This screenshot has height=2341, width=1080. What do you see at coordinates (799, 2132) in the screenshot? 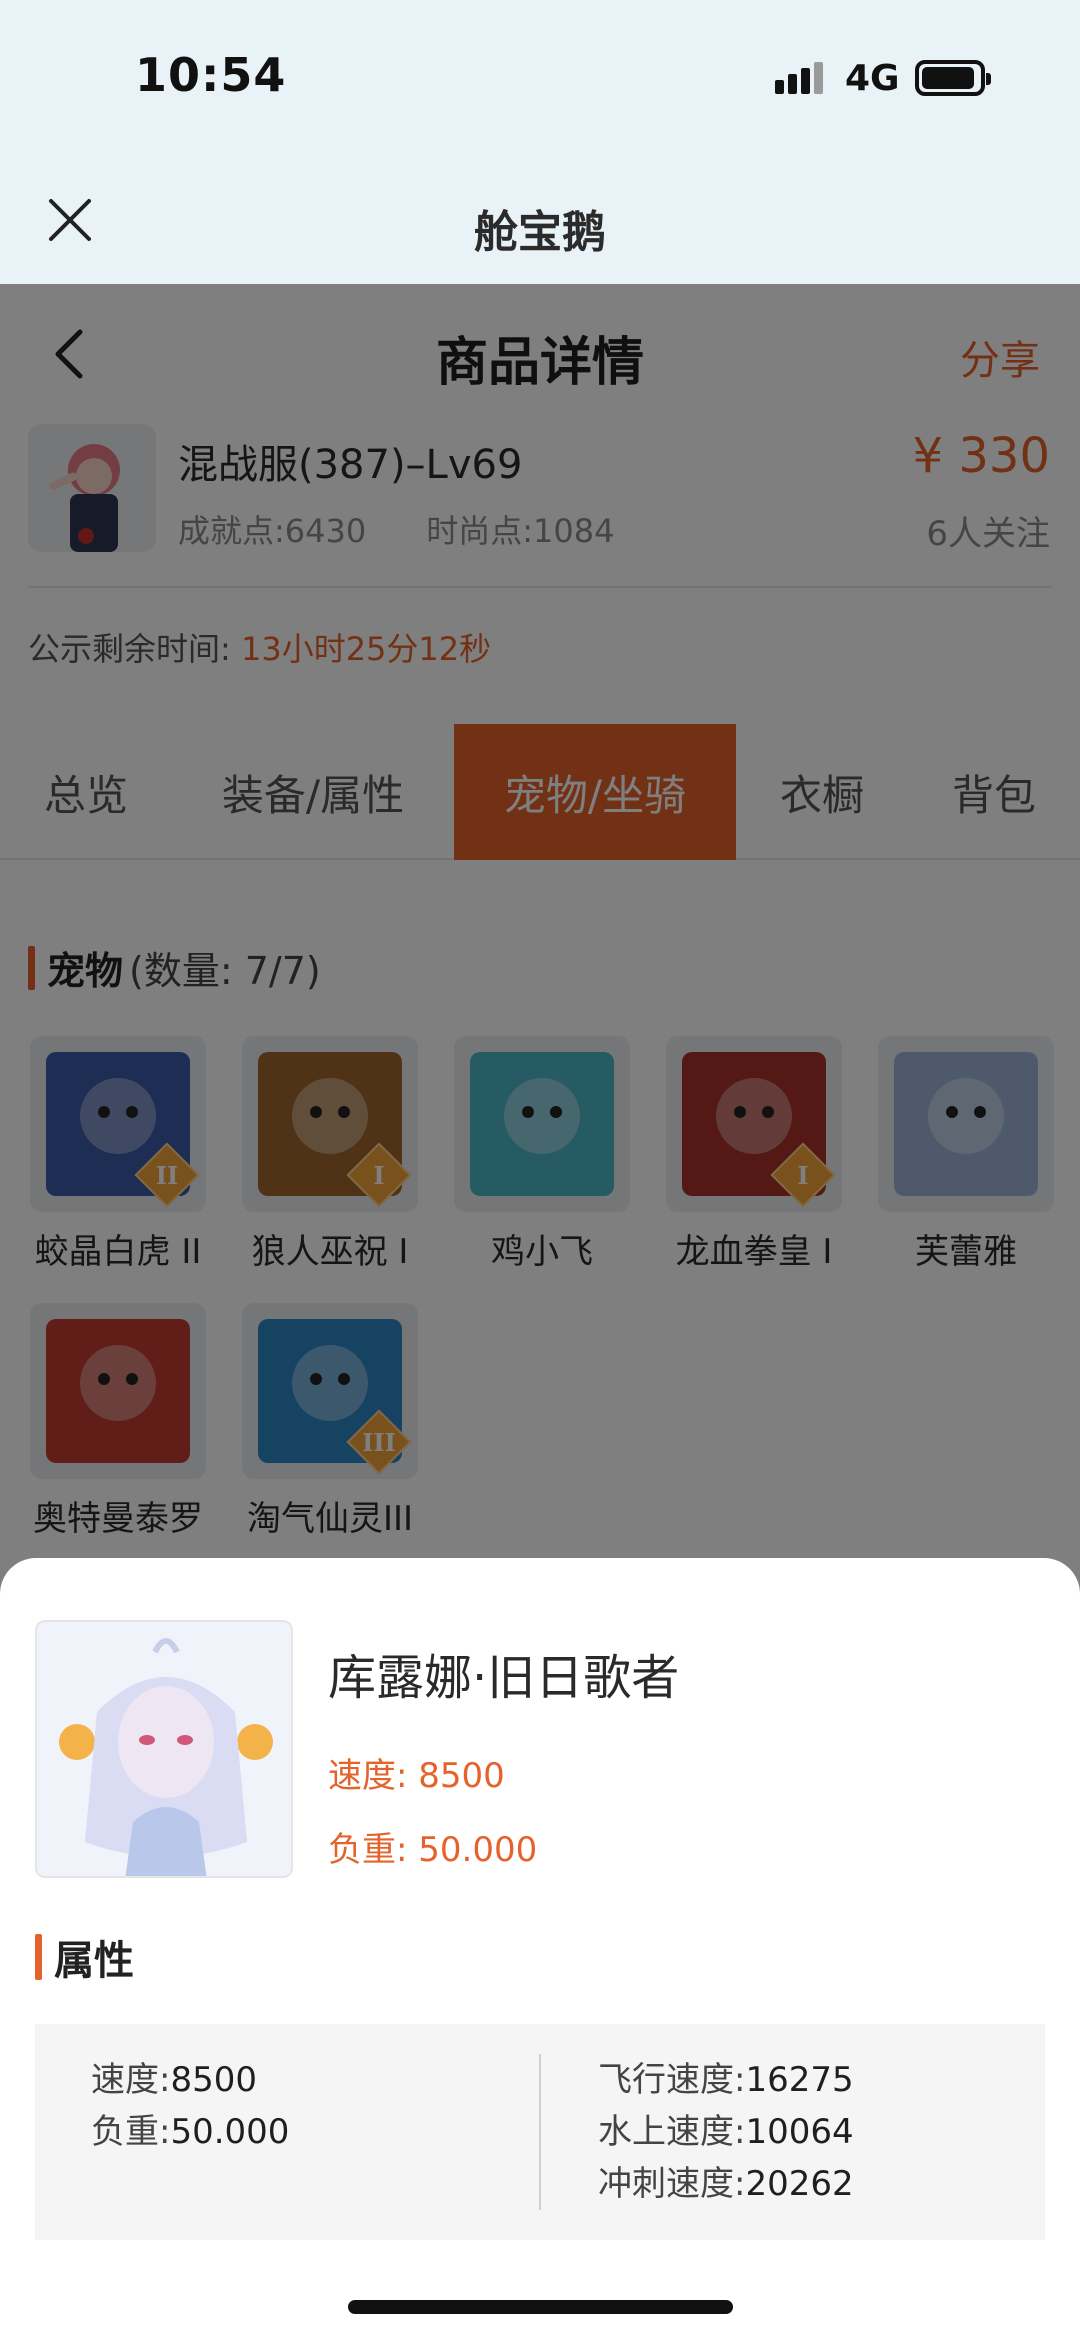
I see `attr-value: 10064` at bounding box center [799, 2132].